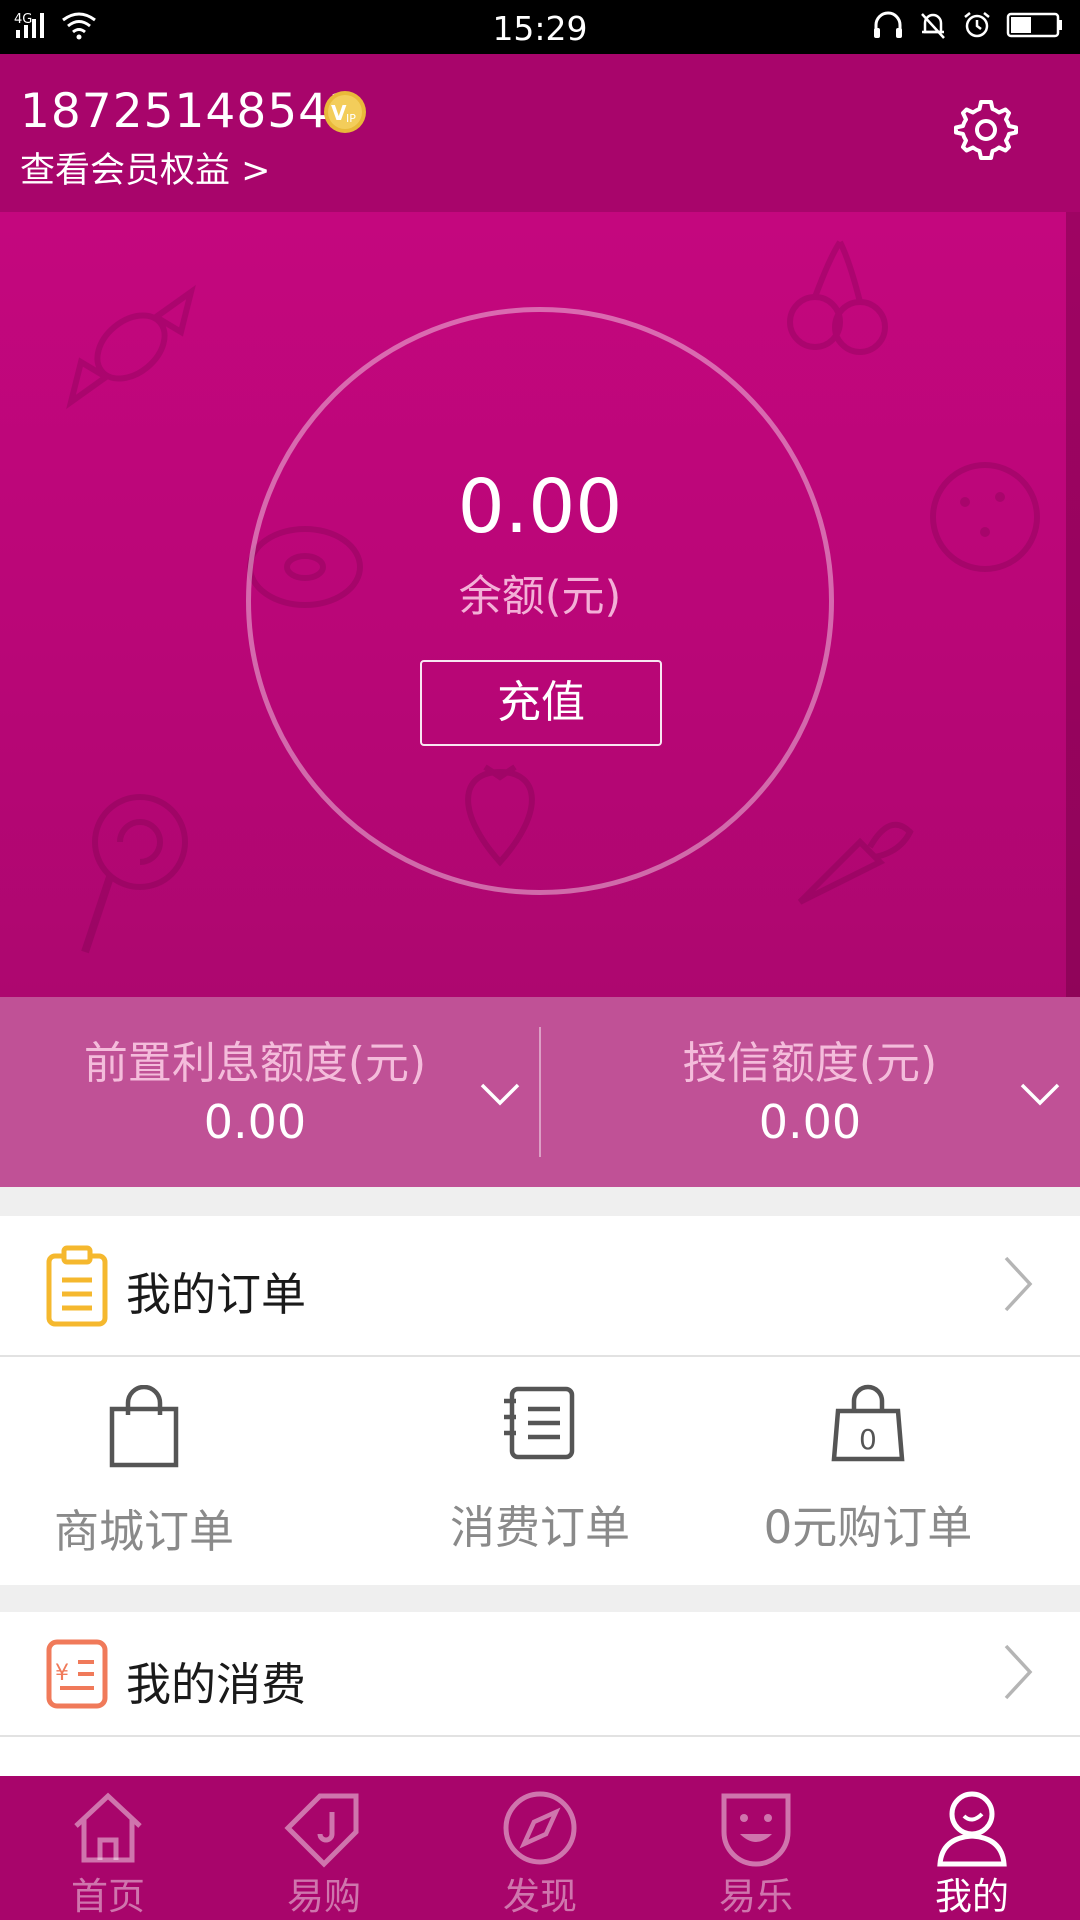 Image resolution: width=1080 pixels, height=1920 pixels. What do you see at coordinates (1034, 25) in the screenshot?
I see `battery-icon` at bounding box center [1034, 25].